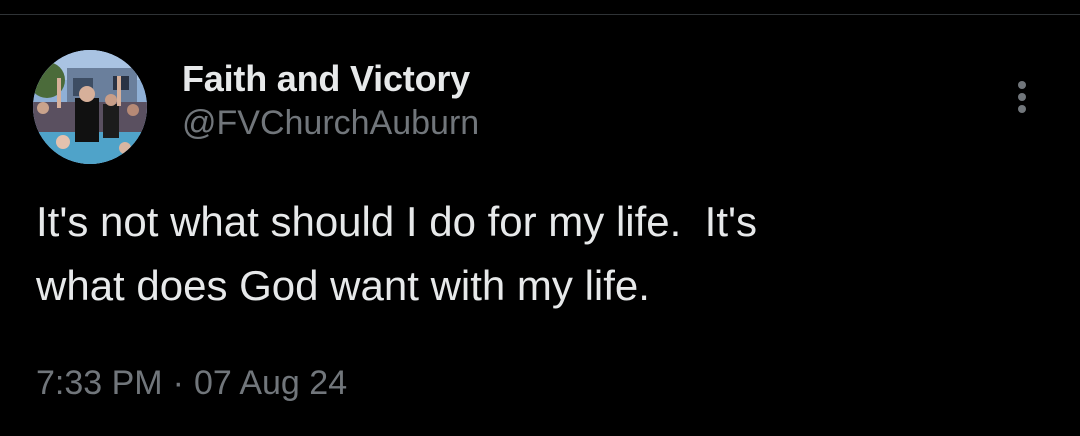 Image resolution: width=1080 pixels, height=436 pixels. I want to click on author-display-name: Faith and Victory, so click(330, 79).